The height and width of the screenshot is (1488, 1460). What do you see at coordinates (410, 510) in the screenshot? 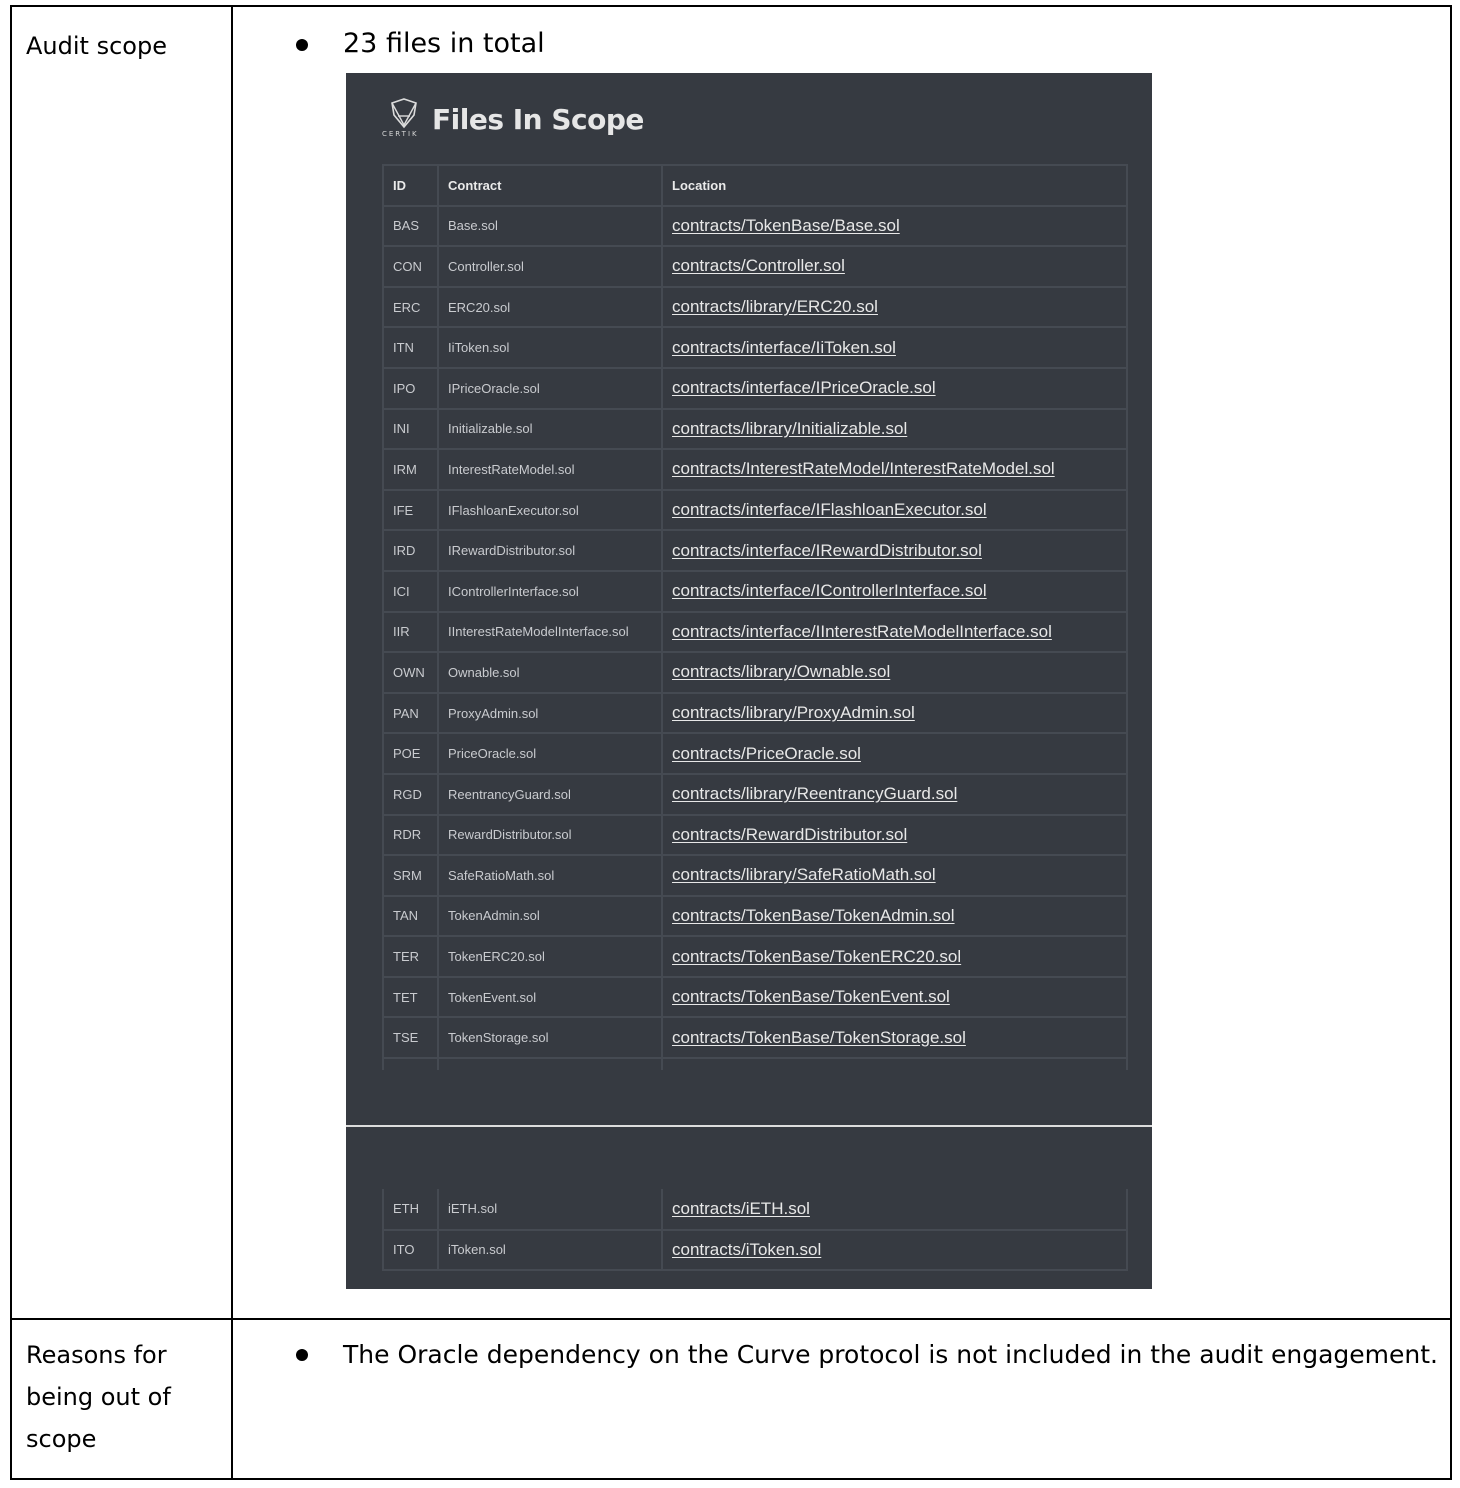
I see `file-id: IFE` at bounding box center [410, 510].